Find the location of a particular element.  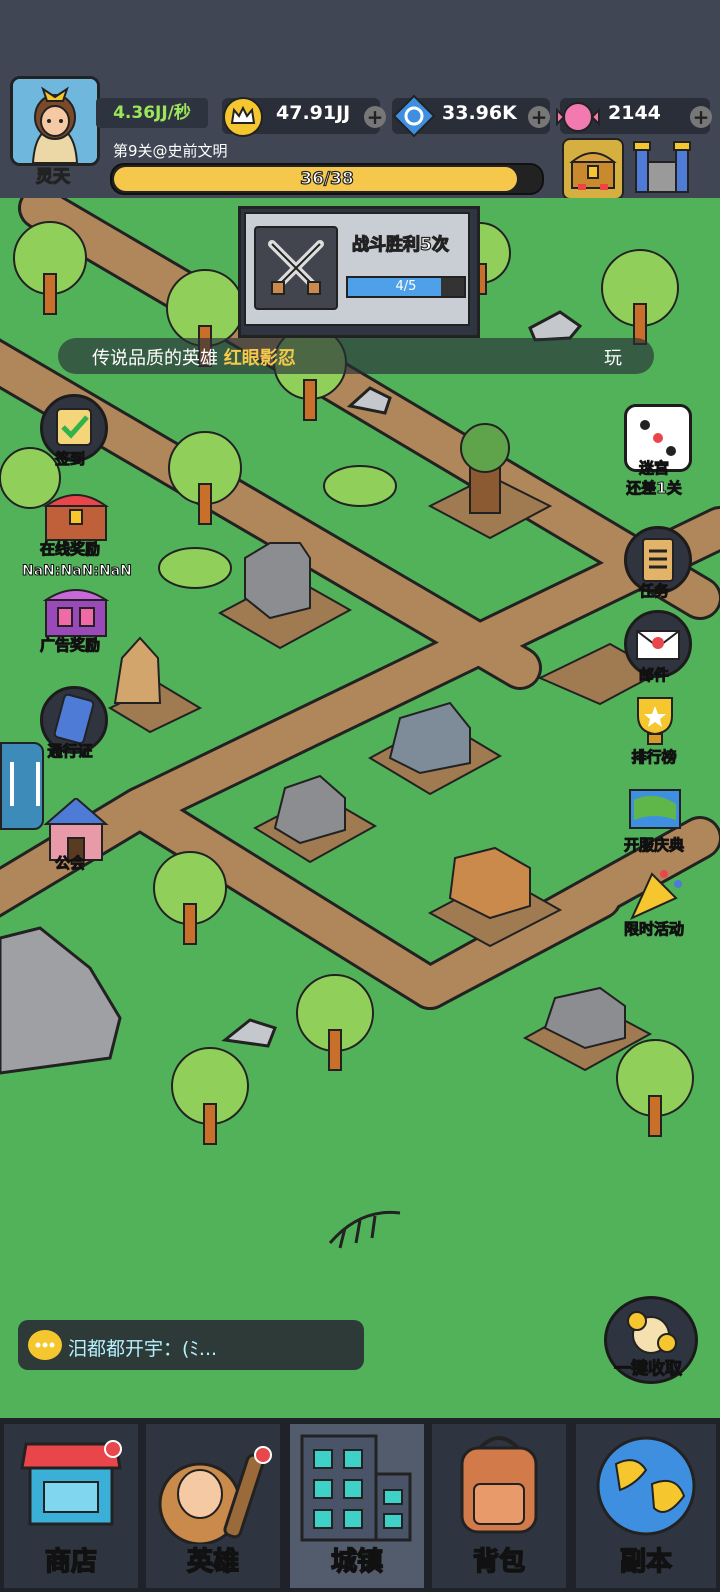

sign-in-button: 签到 is located at coordinates (71, 431).